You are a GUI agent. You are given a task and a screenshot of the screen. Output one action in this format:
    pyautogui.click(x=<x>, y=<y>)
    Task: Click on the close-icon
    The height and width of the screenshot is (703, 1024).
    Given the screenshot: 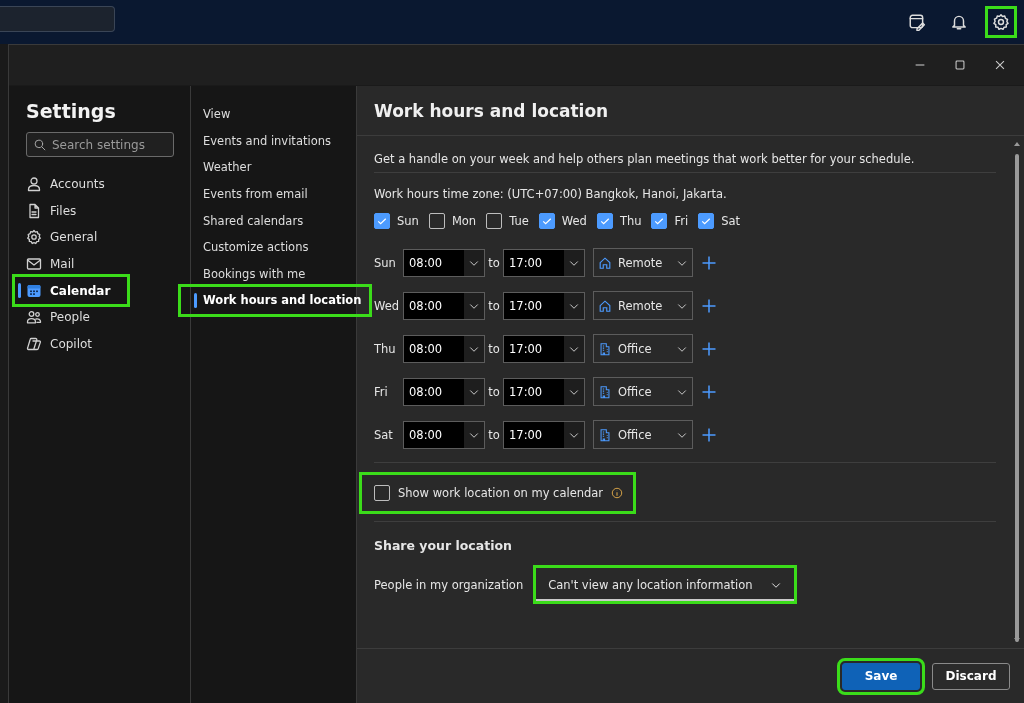 What is the action you would take?
    pyautogui.click(x=1000, y=65)
    